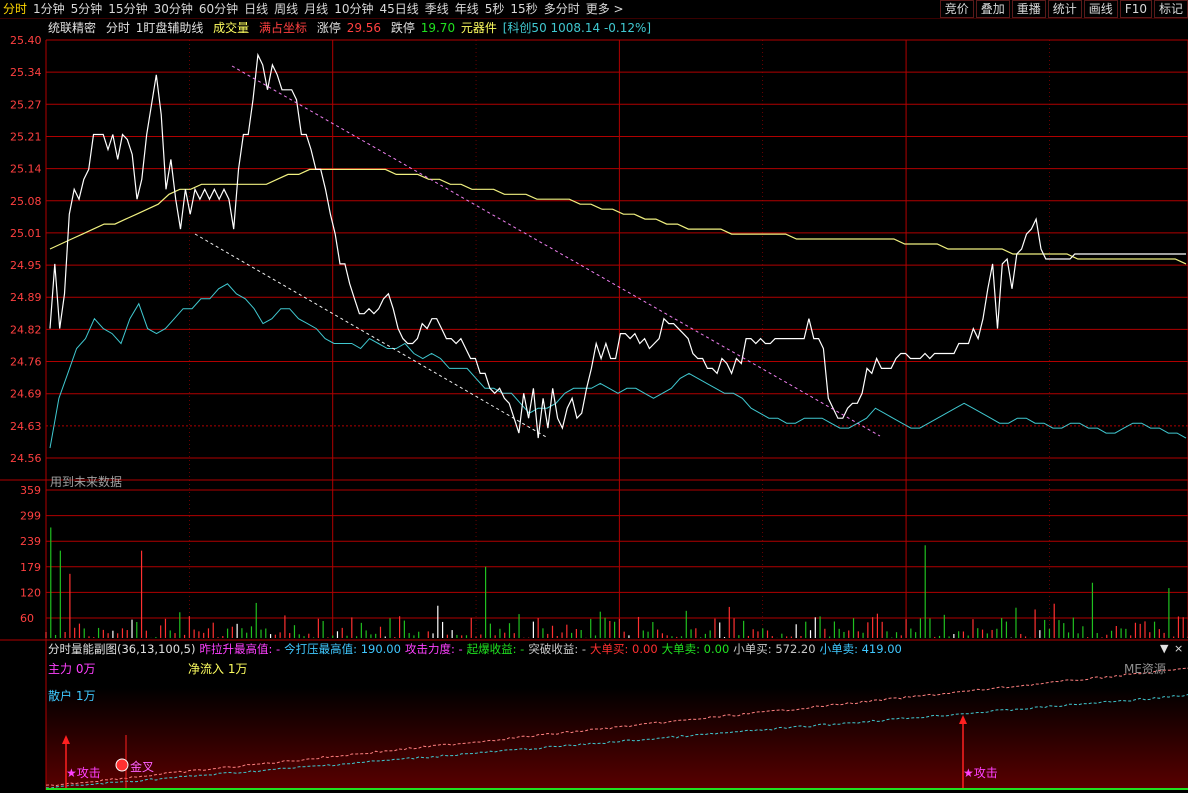 The image size is (1188, 793). I want to click on volume-tick-label: 120, so click(30, 592).